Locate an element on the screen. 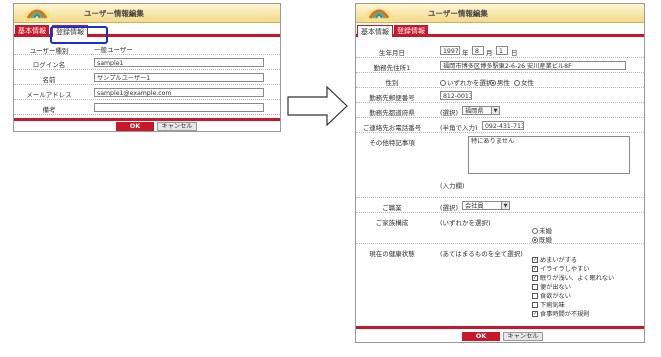 This screenshot has height=357, width=661. row-address: 勤務先住所1 福岡市博多区博多駅東2-6-26 安川産業ビル8F is located at coordinates (500, 65).